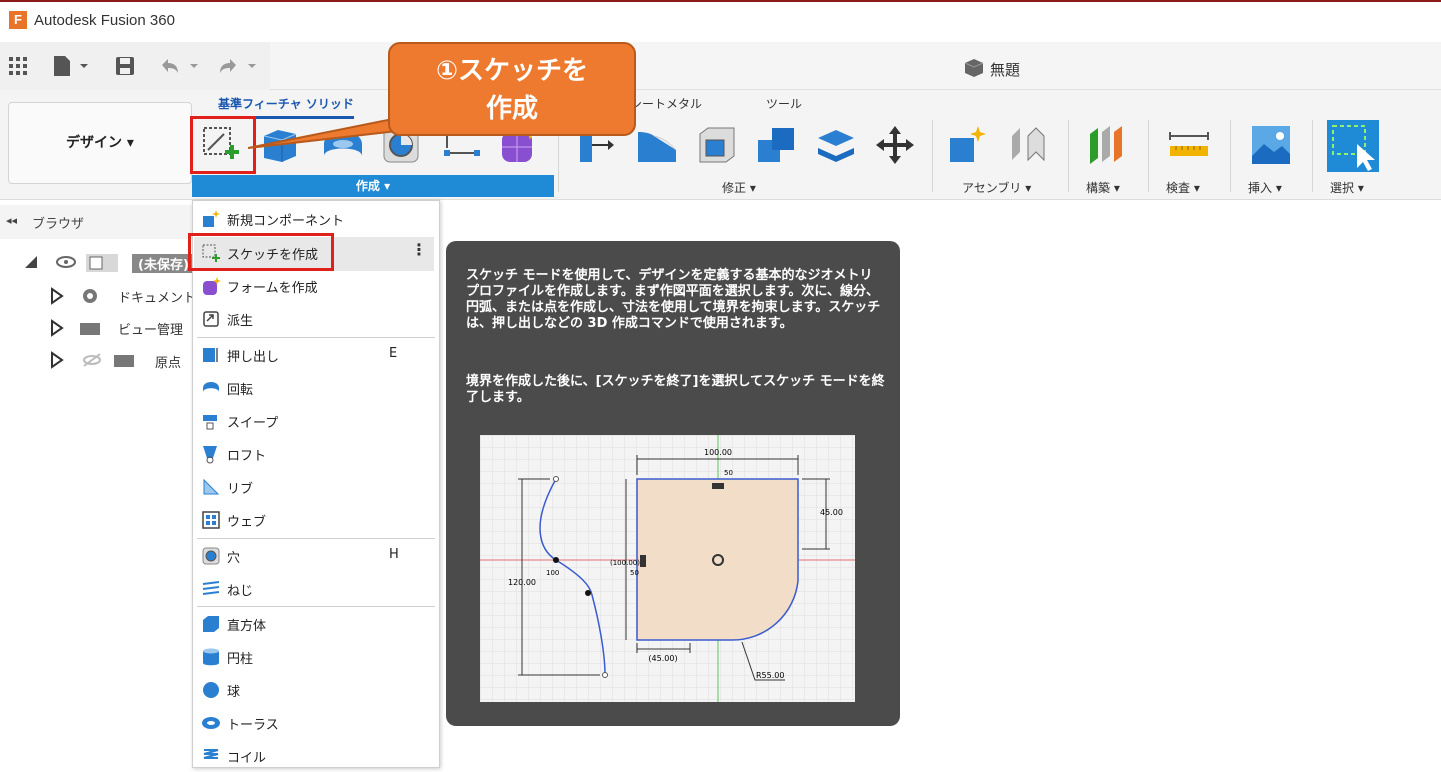 Image resolution: width=1441 pixels, height=772 pixels. Describe the element at coordinates (211, 556) in the screenshot. I see `hole-icon` at that location.